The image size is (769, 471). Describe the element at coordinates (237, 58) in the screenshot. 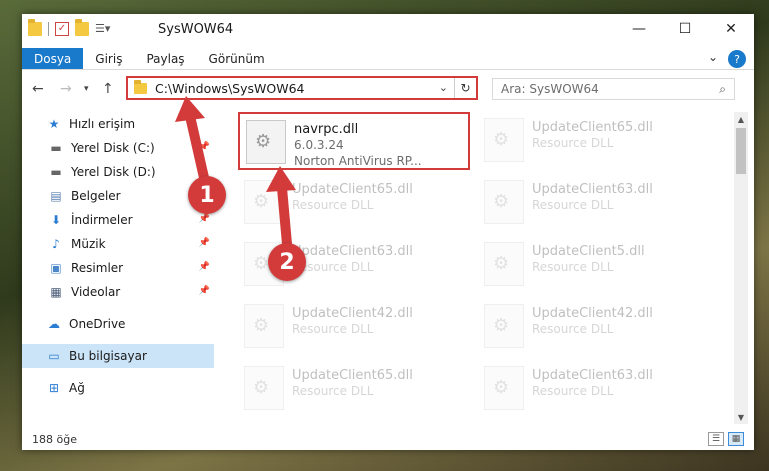

I see `tab-view: Görünüm` at that location.